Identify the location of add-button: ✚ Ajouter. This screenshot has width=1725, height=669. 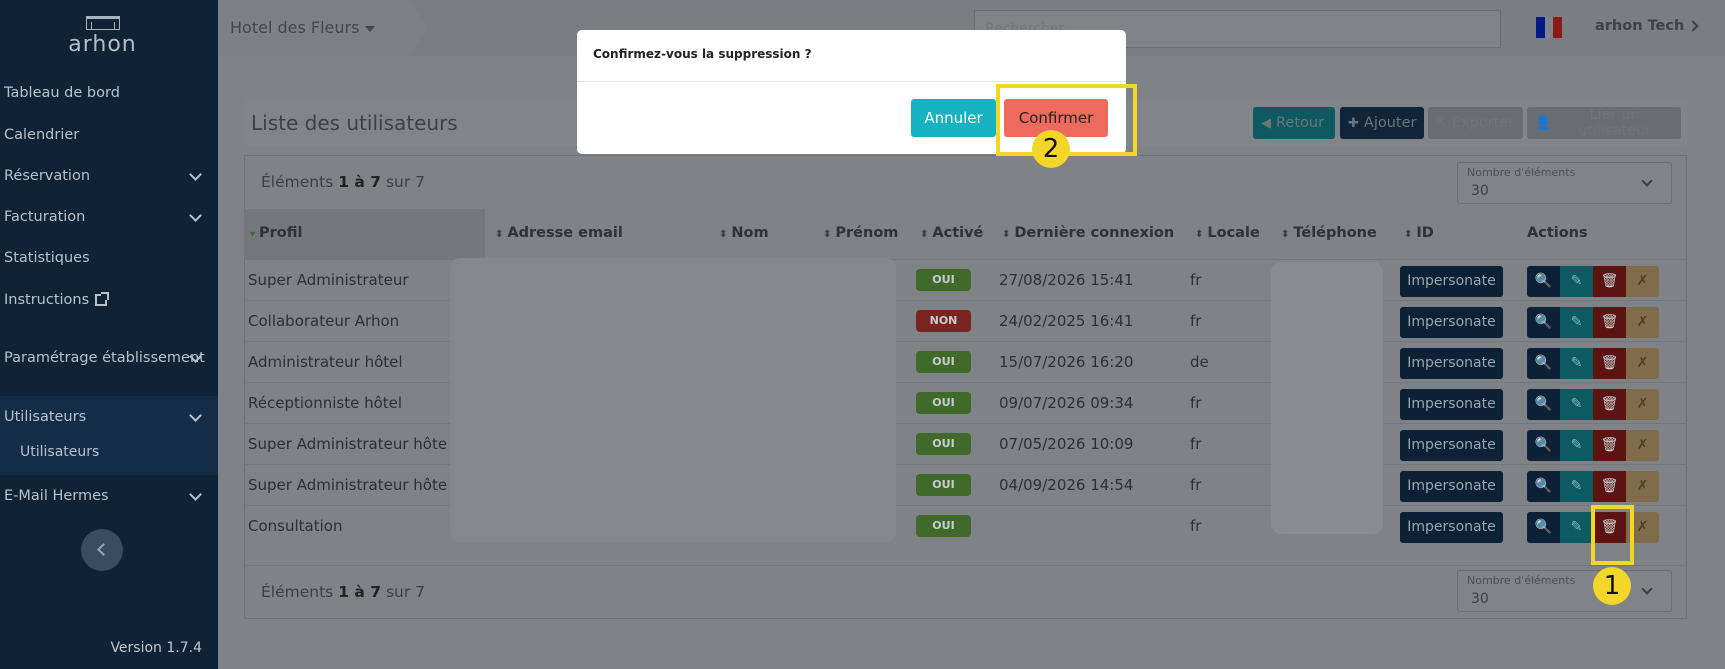
(1382, 123).